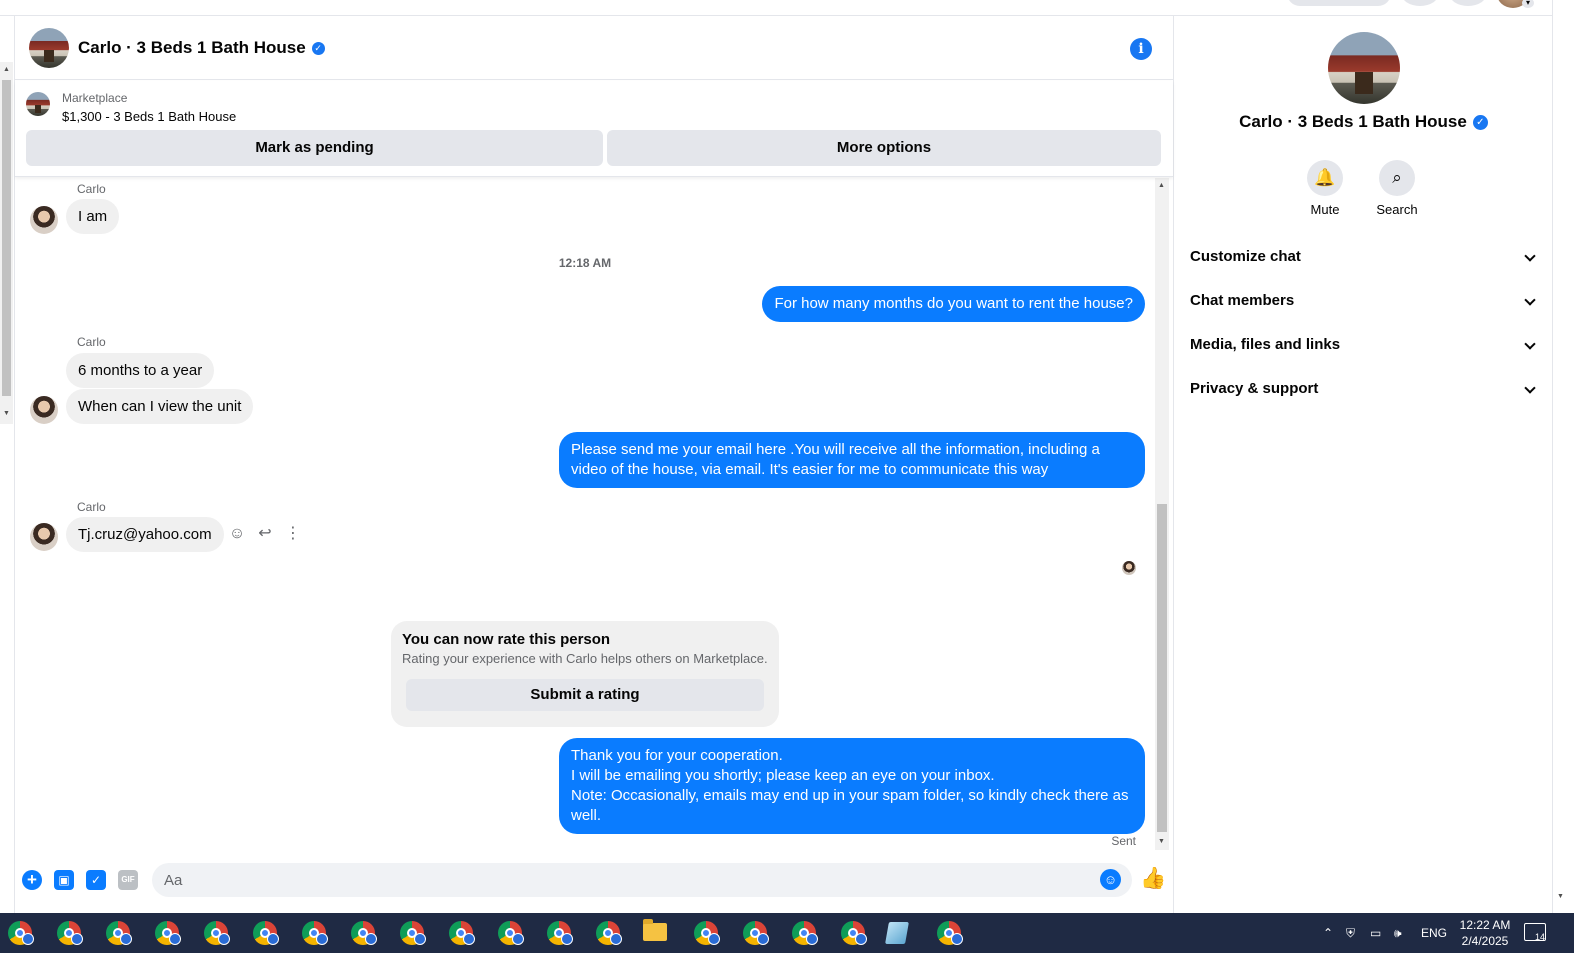  What do you see at coordinates (884, 148) in the screenshot?
I see `more-options-button: More options` at bounding box center [884, 148].